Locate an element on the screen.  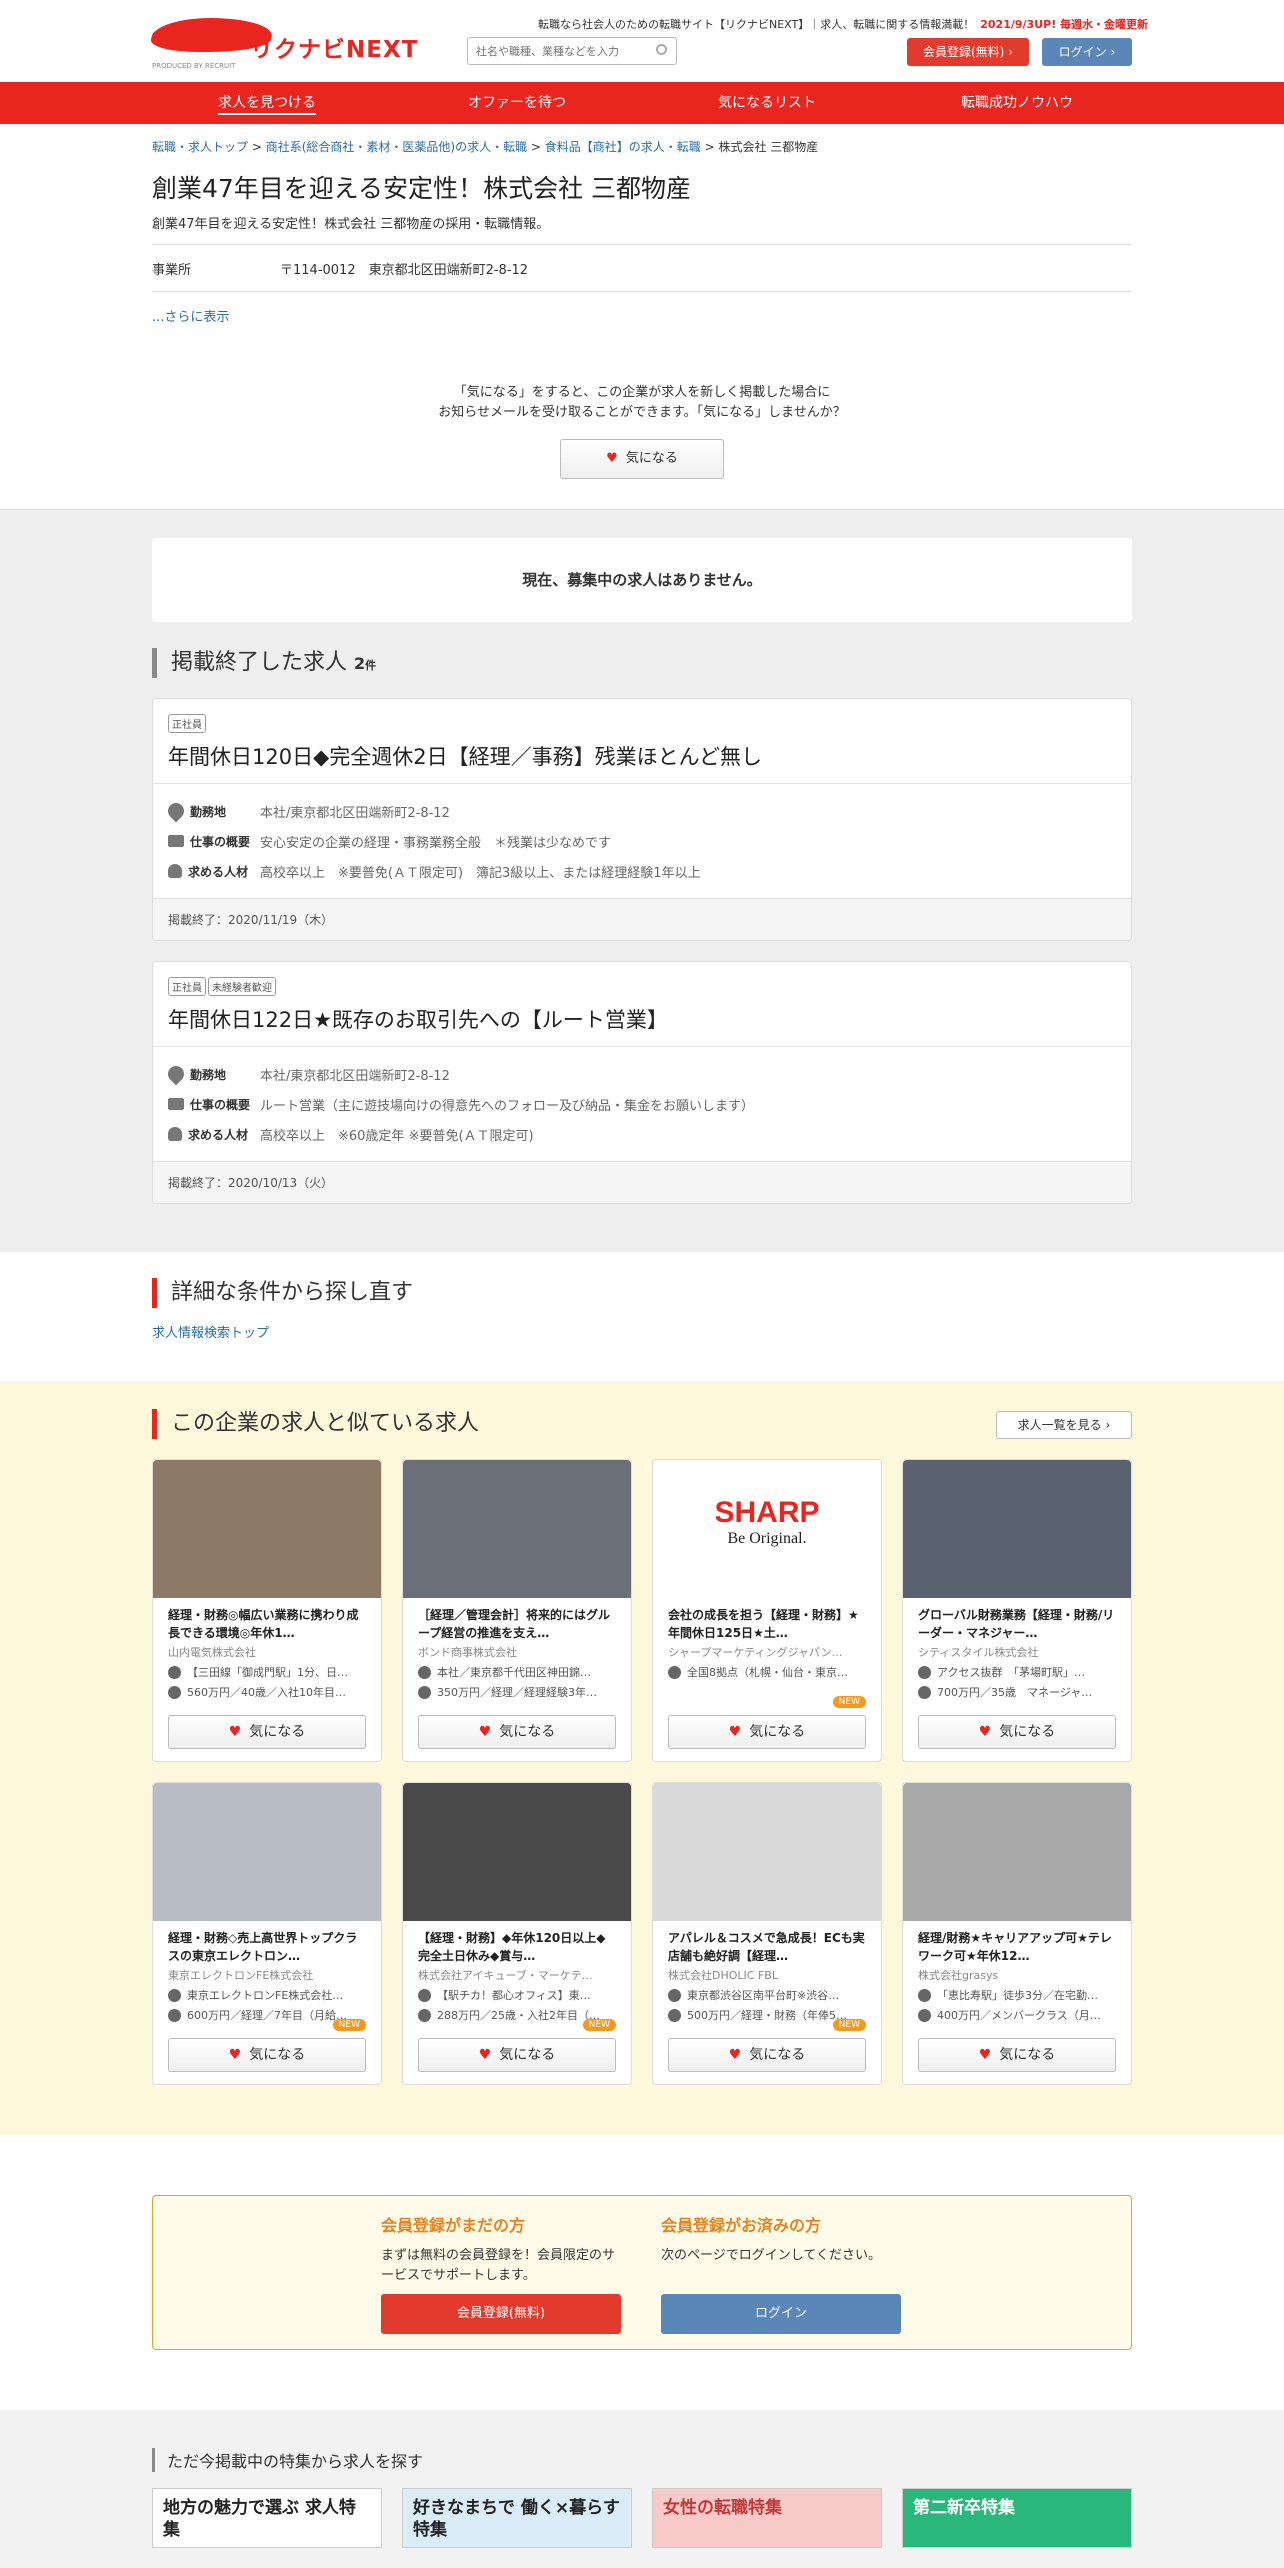
page-title: 創業47年目を迎える安定性！株式会社 三都物産 is located at coordinates (422, 188).